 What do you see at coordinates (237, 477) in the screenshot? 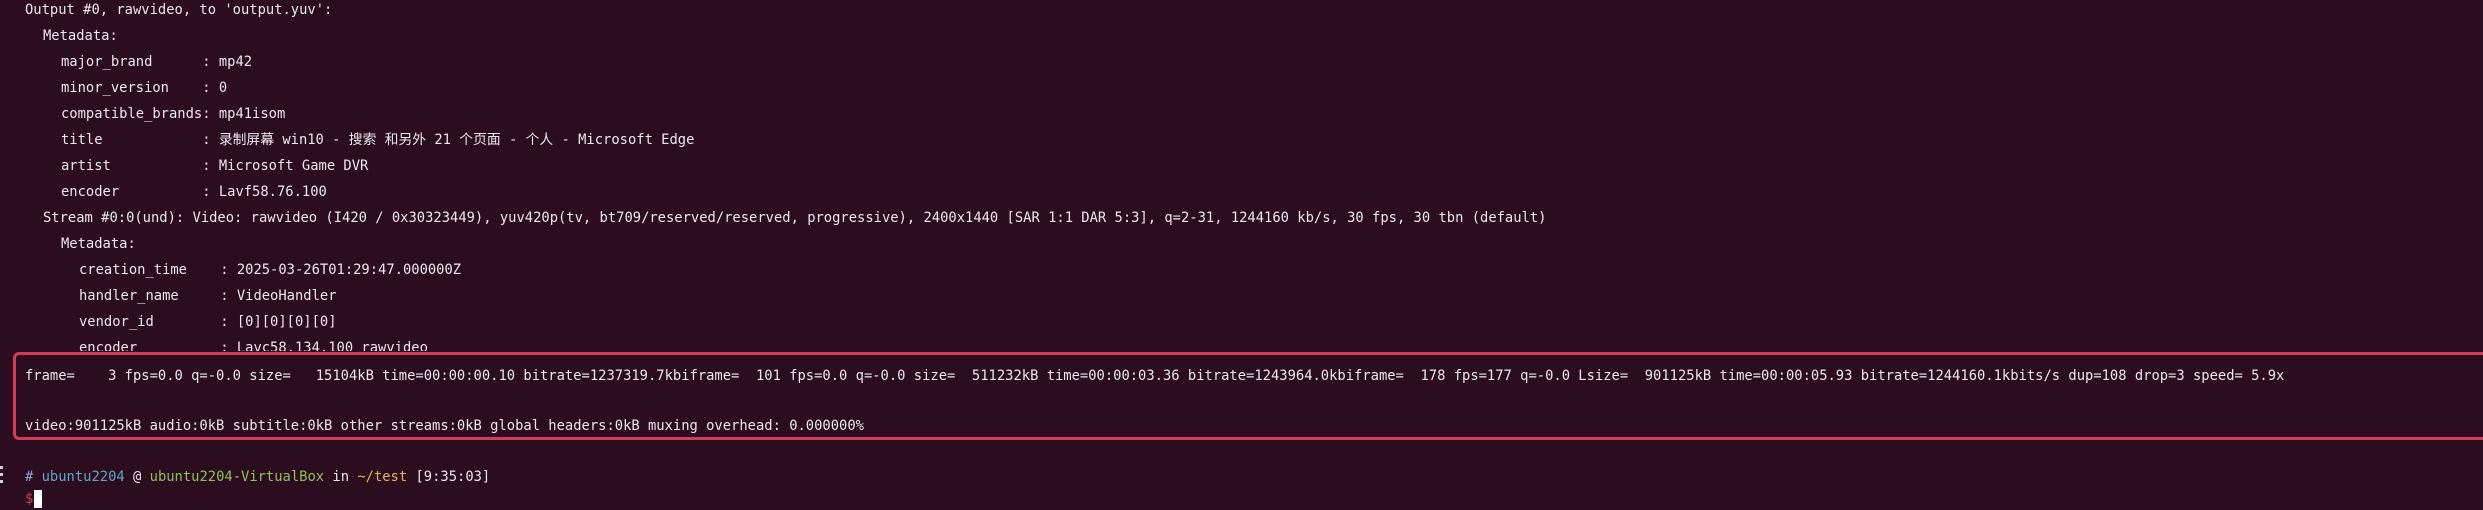
I see `prompt-host: ubuntu2204-VirtualBox` at bounding box center [237, 477].